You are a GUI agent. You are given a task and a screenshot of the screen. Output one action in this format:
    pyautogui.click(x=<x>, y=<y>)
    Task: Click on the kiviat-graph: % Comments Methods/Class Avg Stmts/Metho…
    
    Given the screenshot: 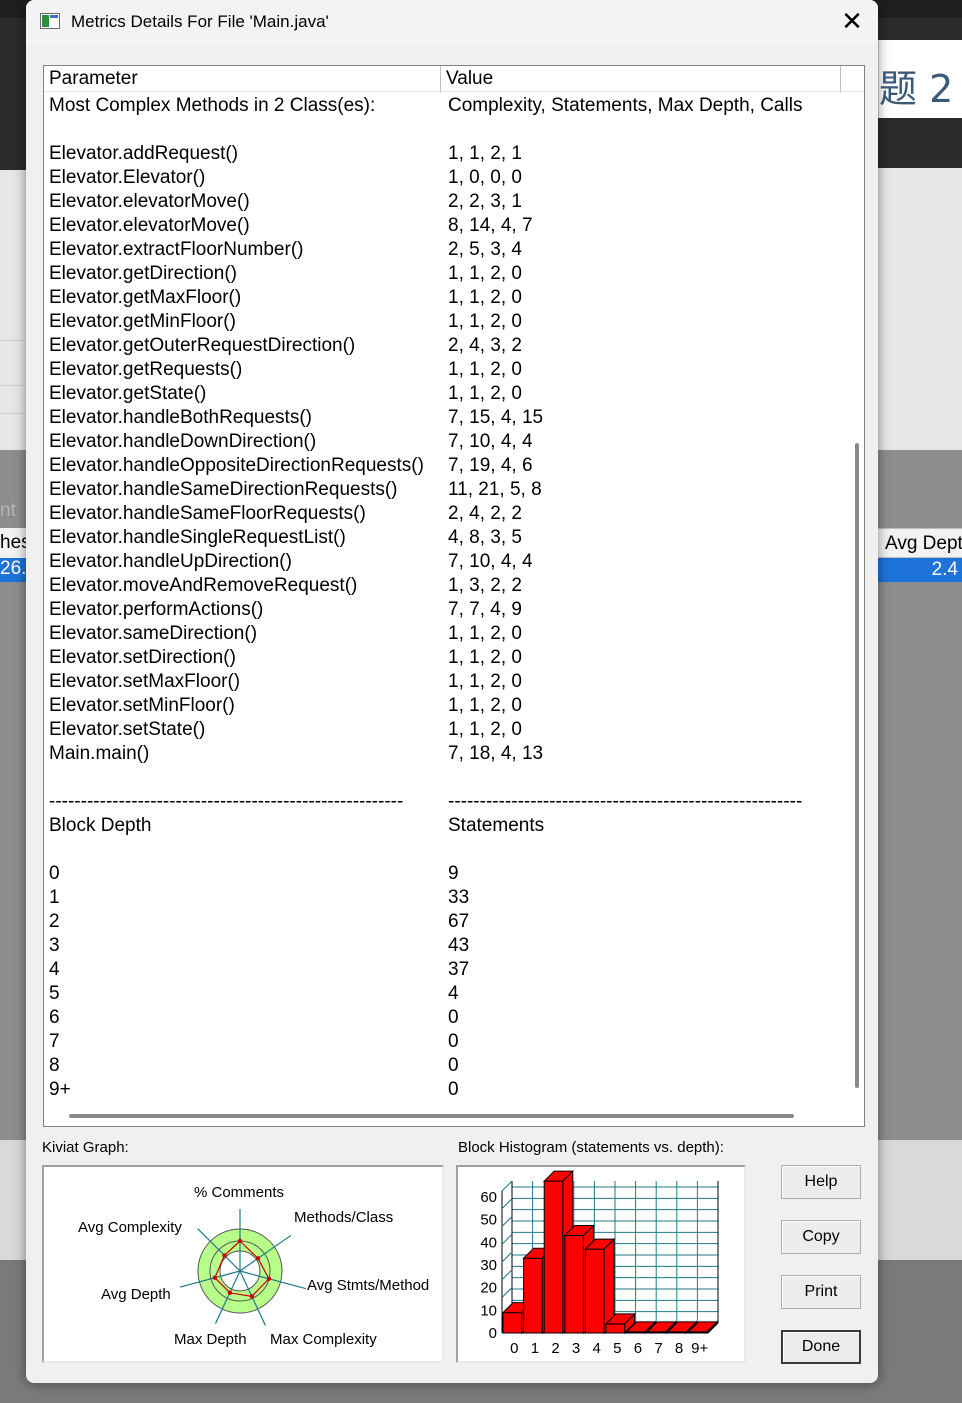 What is the action you would take?
    pyautogui.click(x=243, y=1264)
    